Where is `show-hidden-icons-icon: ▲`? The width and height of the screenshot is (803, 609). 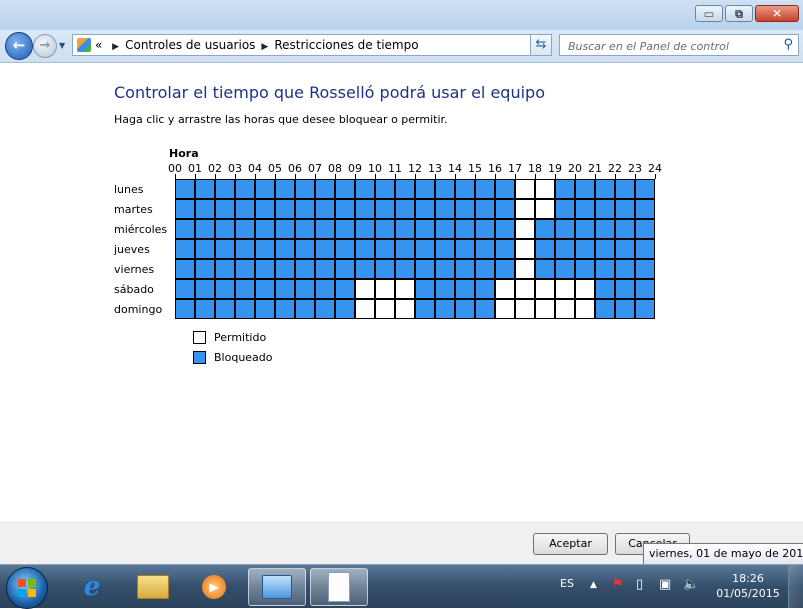 show-hidden-icons-icon: ▲ is located at coordinates (593, 585).